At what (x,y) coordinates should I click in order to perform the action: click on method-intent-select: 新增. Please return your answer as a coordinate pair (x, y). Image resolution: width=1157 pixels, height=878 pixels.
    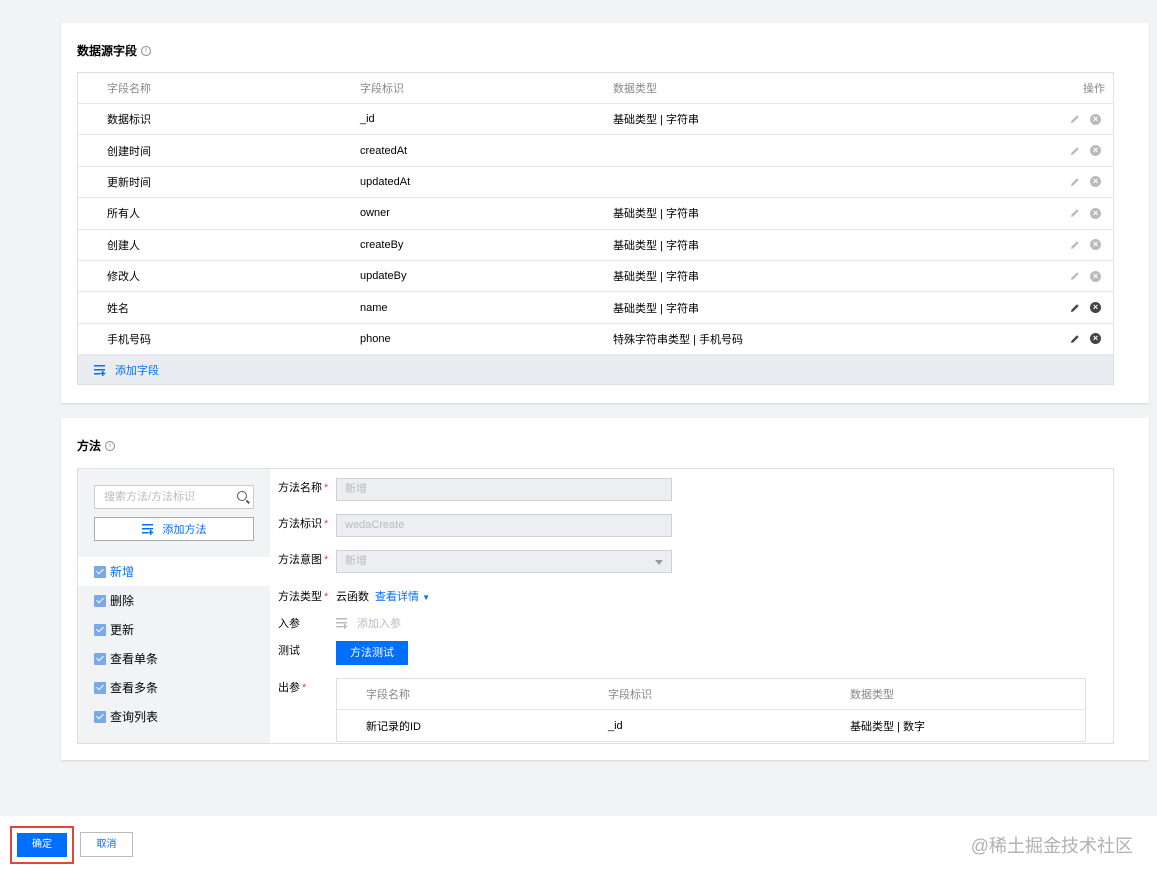
    Looking at the image, I should click on (504, 561).